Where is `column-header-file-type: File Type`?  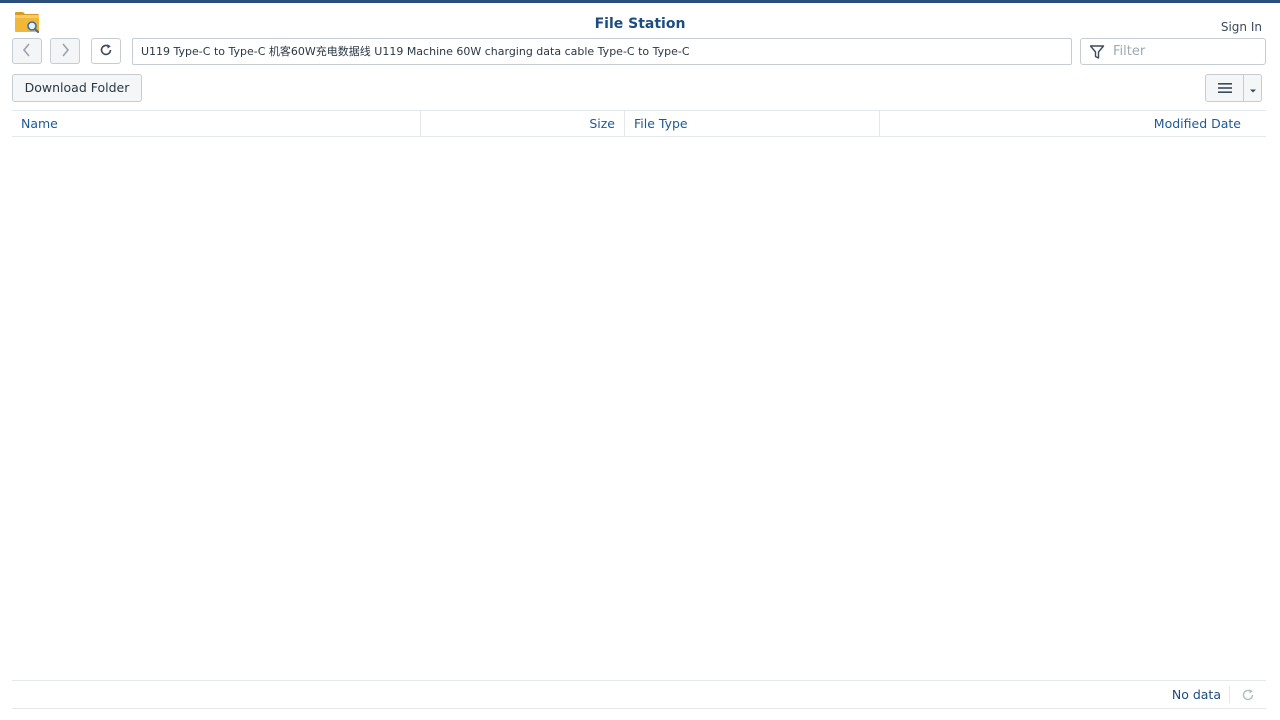 column-header-file-type: File Type is located at coordinates (752, 123).